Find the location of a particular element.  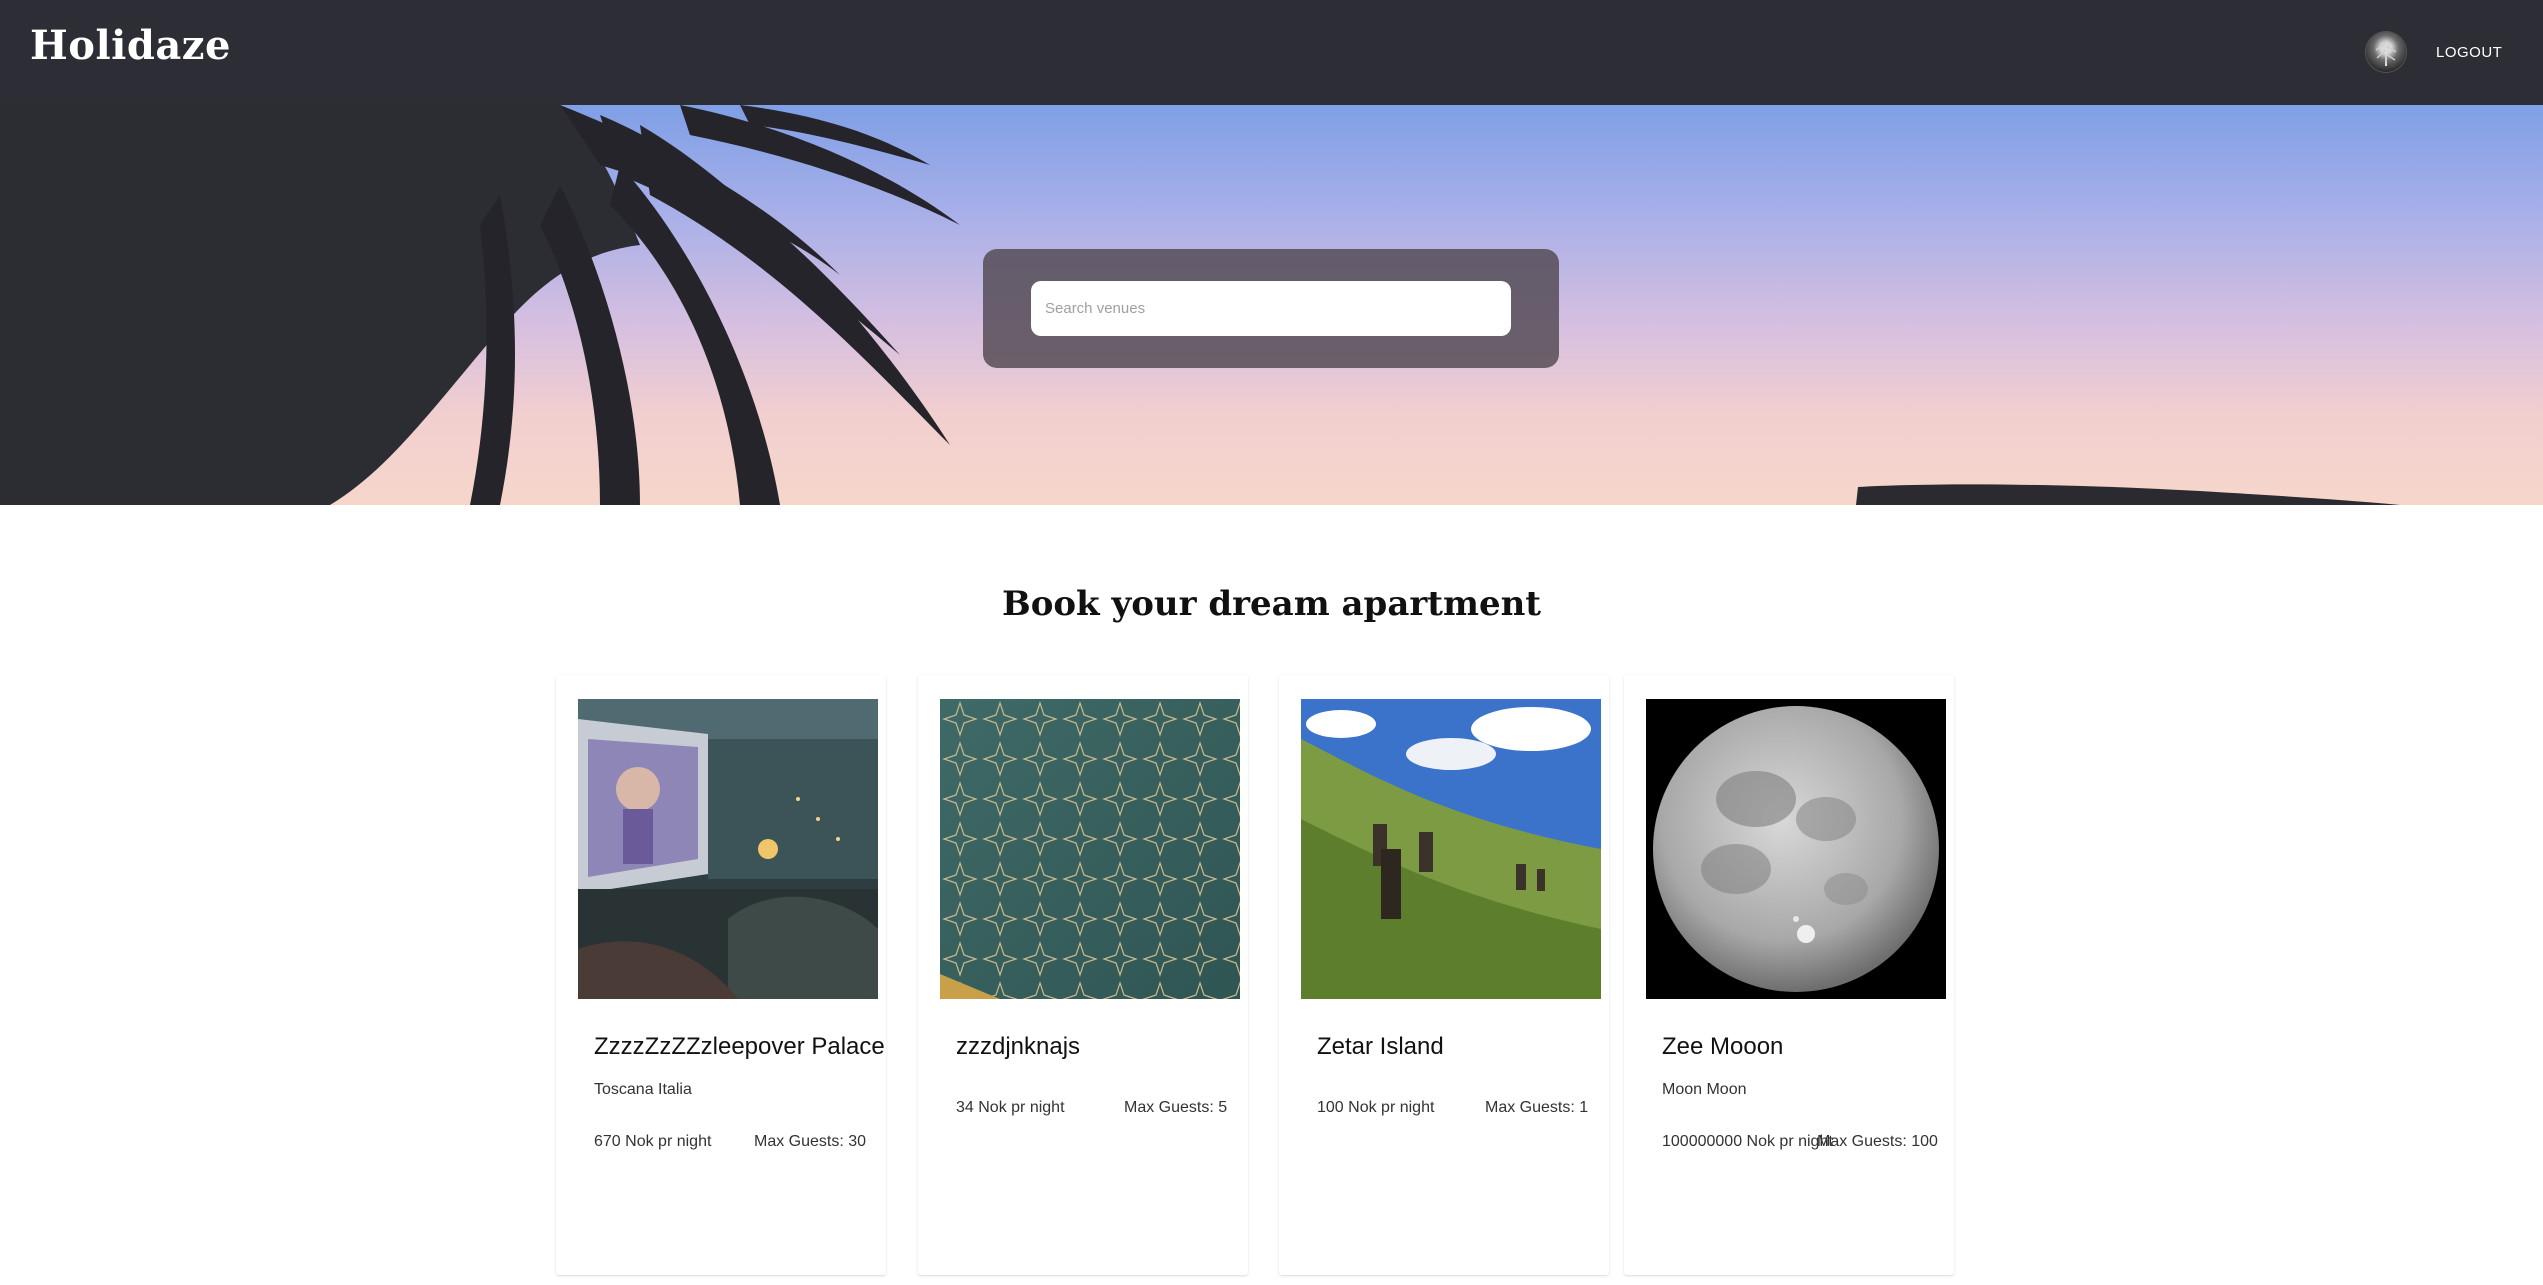

venue-name: ZzzzZzZZzleepover Palace is located at coordinates (739, 1046).